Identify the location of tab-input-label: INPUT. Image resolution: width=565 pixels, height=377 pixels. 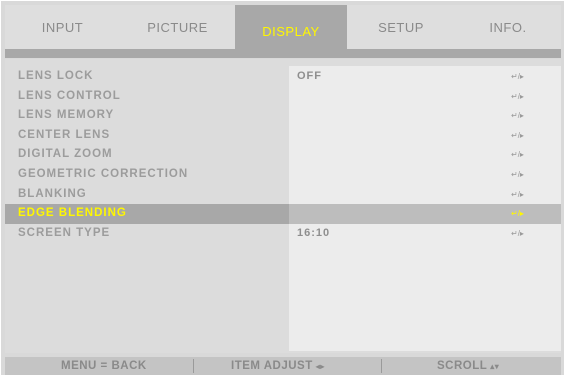
(62, 27).